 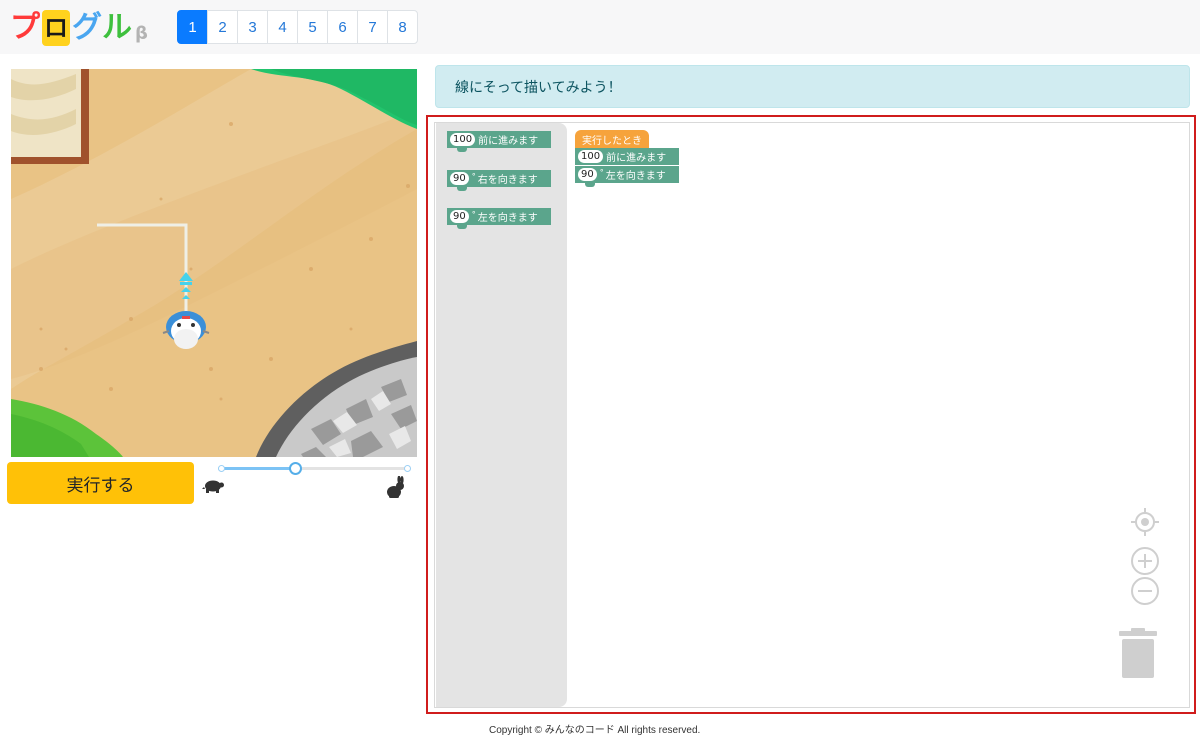 What do you see at coordinates (87, 27) in the screenshot?
I see `logo-char-3: グ` at bounding box center [87, 27].